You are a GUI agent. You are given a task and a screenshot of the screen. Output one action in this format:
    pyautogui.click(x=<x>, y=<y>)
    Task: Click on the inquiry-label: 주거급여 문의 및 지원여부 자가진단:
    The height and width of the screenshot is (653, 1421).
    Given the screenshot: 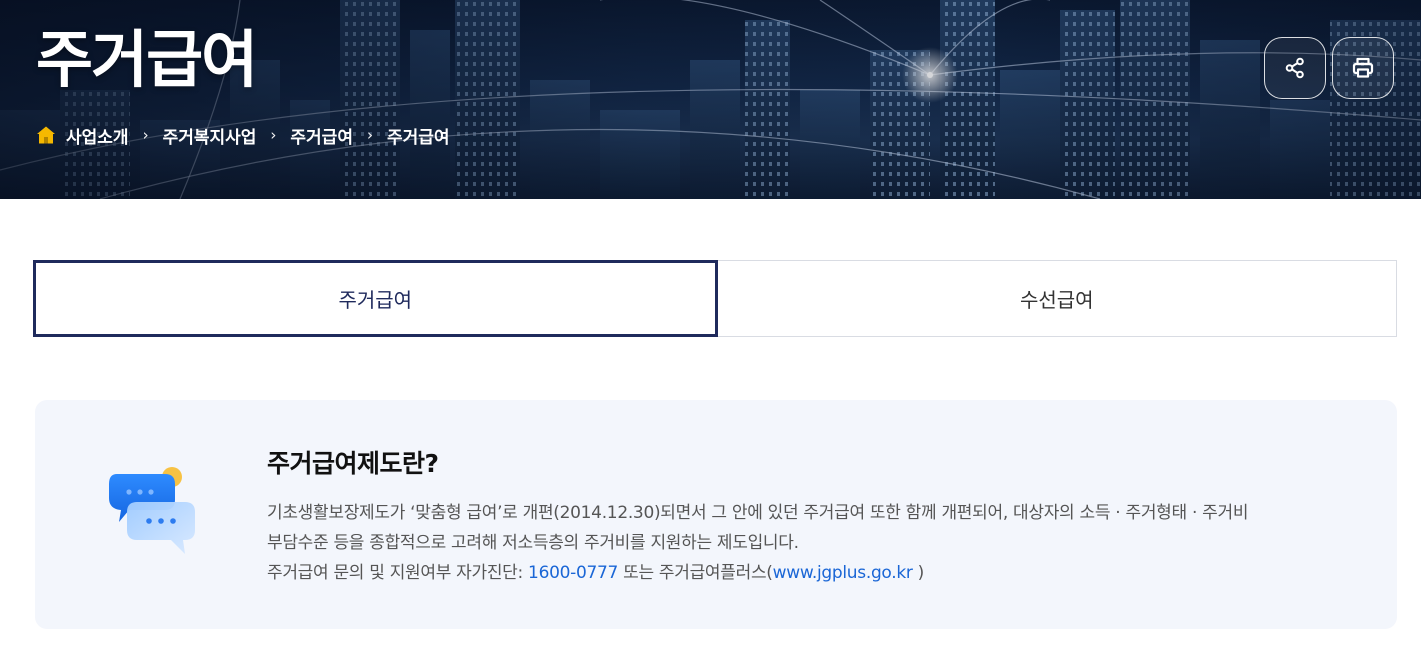 What is the action you would take?
    pyautogui.click(x=398, y=573)
    